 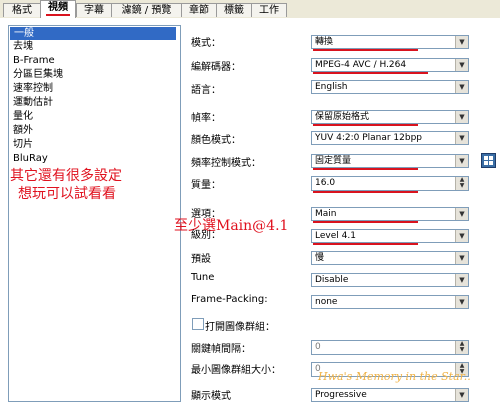 What do you see at coordinates (390, 280) in the screenshot?
I see `tune-select: Disable ▼` at bounding box center [390, 280].